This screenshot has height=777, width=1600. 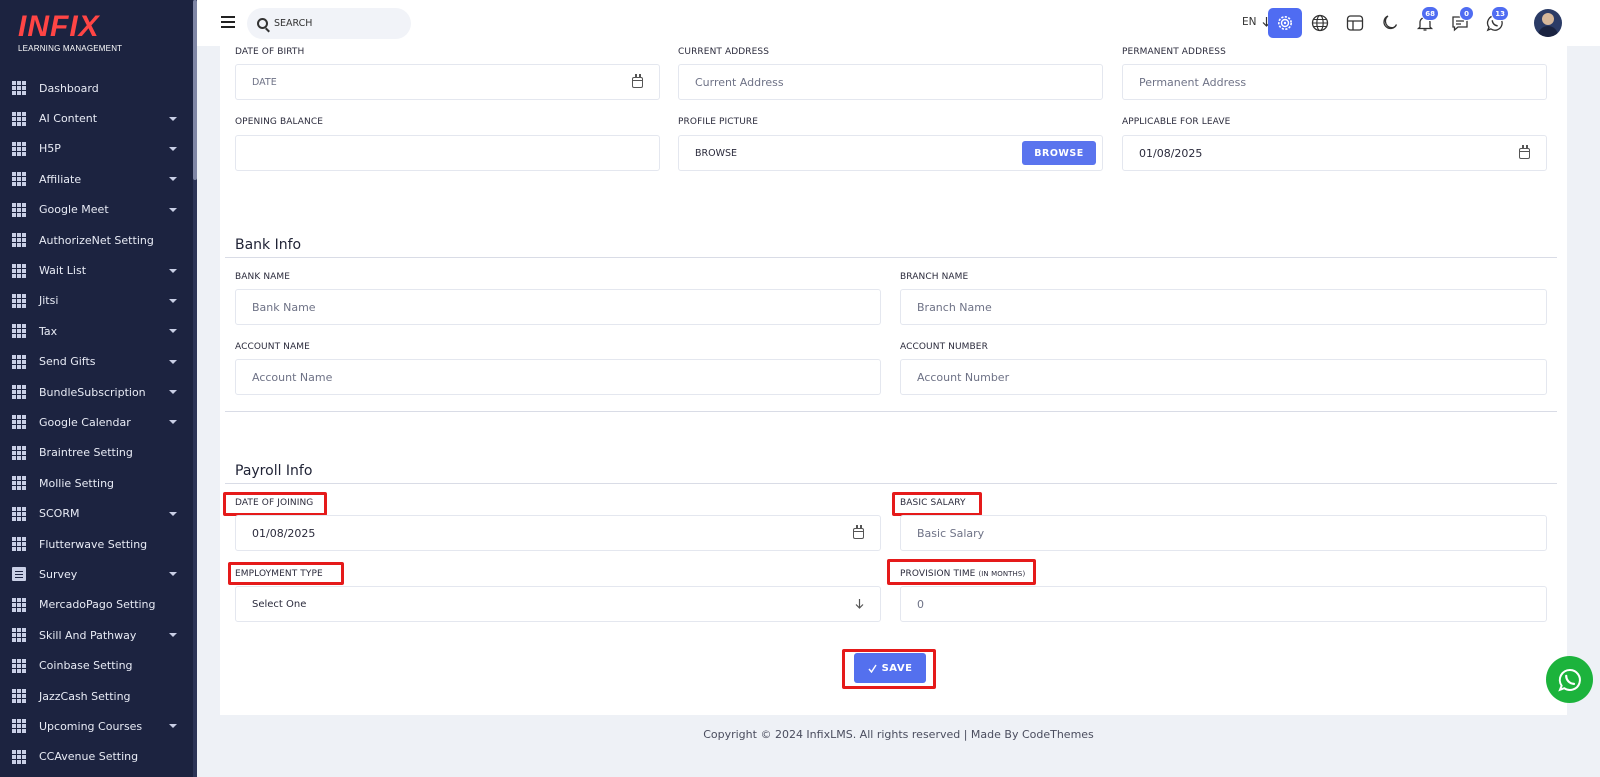 I want to click on search-input, so click(x=334, y=23).